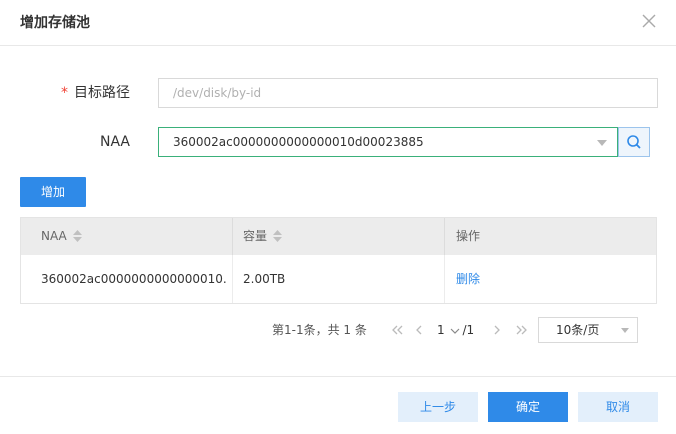 Image resolution: width=676 pixels, height=434 pixels. What do you see at coordinates (578, 330) in the screenshot?
I see `page-size-value: 10条/页` at bounding box center [578, 330].